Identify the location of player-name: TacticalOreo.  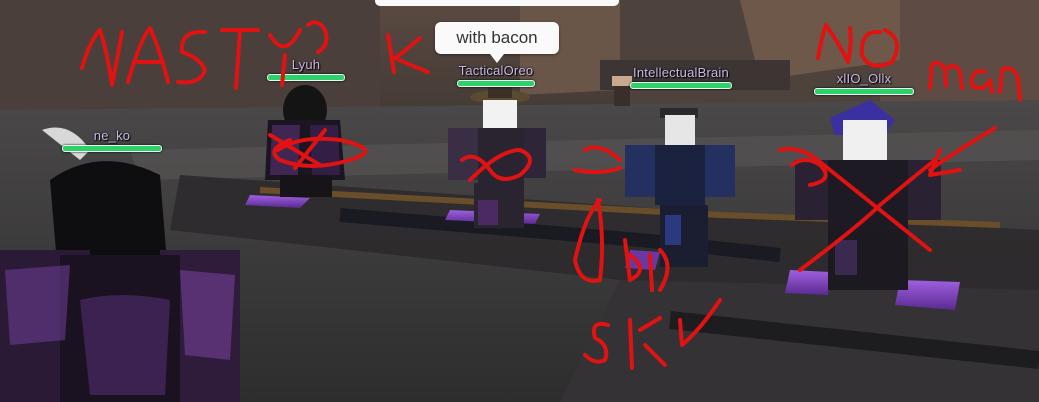
(496, 70).